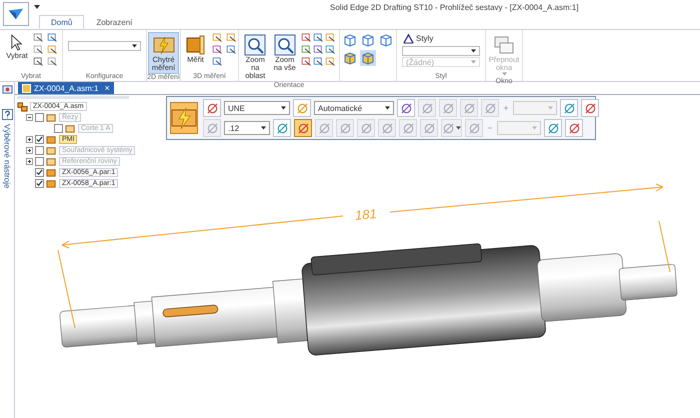 Image resolution: width=700 pixels, height=418 pixels. I want to click on window-title: Solid Edge 2D Drafting ST10 - Prohlížeč sestavy - [ZX-0004_A.asm:1], so click(454, 7).